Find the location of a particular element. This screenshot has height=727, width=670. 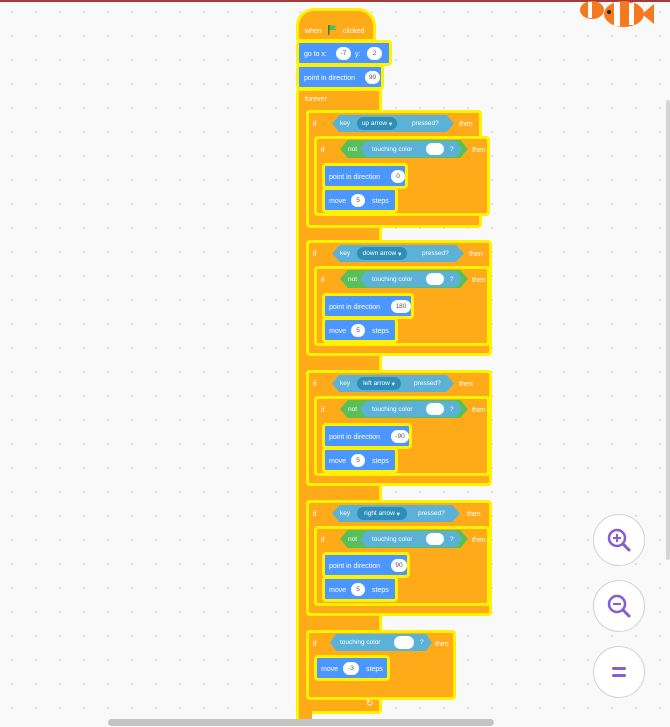

key-dropdown: left arrow ▾ is located at coordinates (379, 383).